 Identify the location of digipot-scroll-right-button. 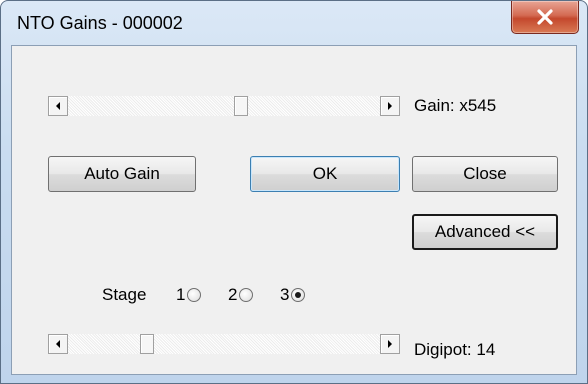
(390, 344).